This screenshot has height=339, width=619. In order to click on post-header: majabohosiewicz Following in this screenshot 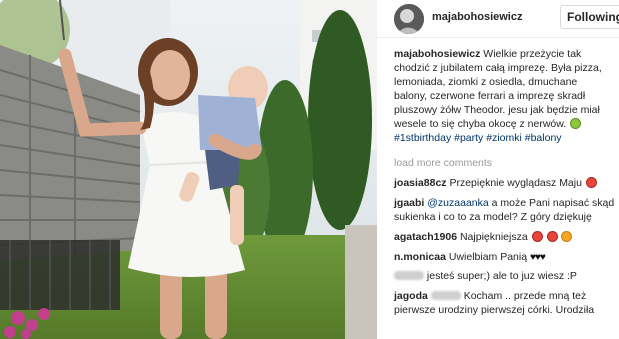, I will do `click(498, 19)`.